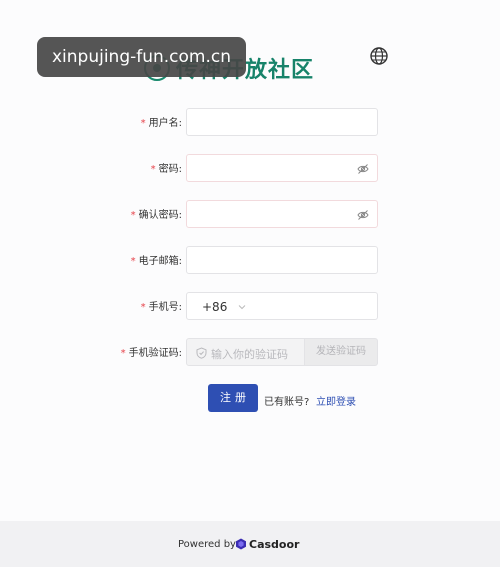 This screenshot has height=567, width=500. I want to click on confirm-password-label: * 确认密码:, so click(156, 215).